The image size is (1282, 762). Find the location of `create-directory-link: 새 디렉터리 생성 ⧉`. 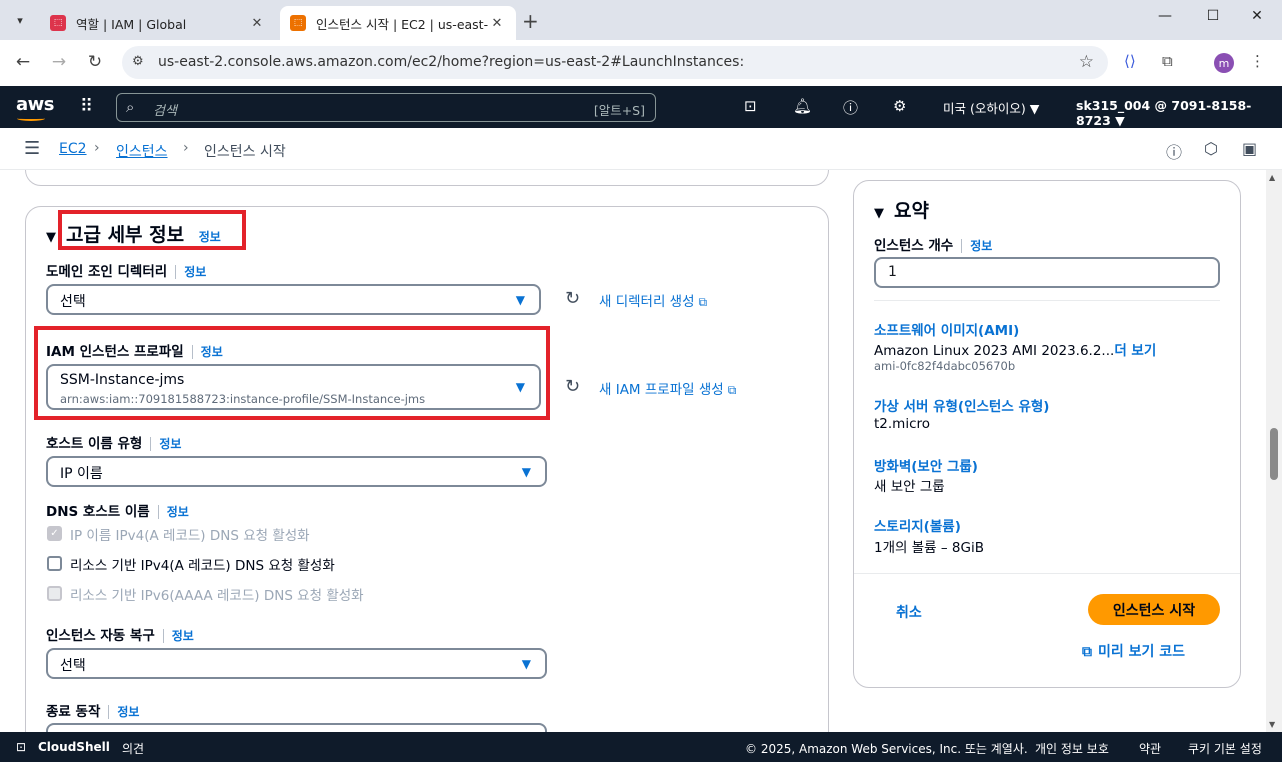

create-directory-link: 새 디렉터리 생성 ⧉ is located at coordinates (653, 300).